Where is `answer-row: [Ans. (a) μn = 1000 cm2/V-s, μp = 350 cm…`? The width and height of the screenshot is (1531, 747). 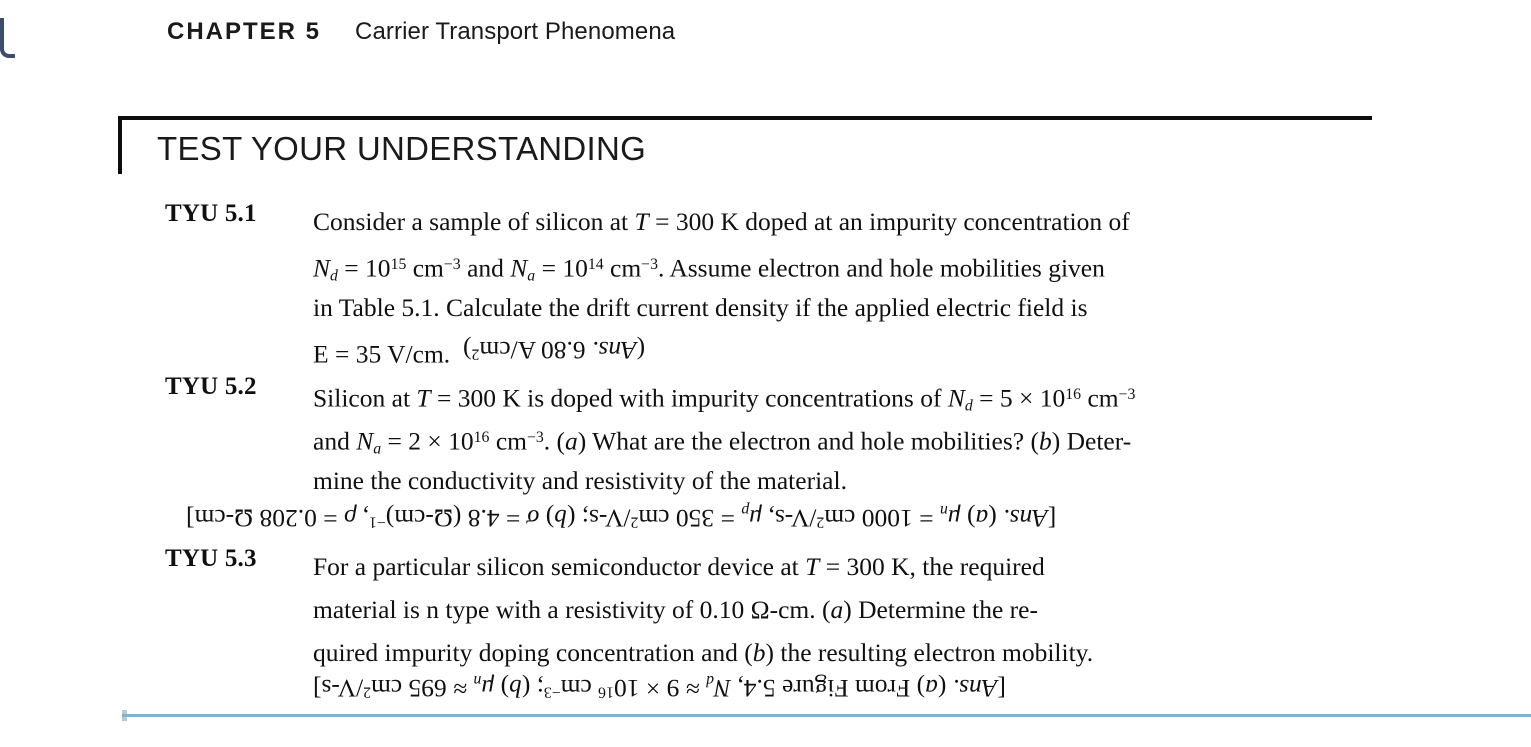 answer-row: [Ans. (a) μn = 1000 cm2/V-s, μp = 350 cm… is located at coordinates (621, 516).